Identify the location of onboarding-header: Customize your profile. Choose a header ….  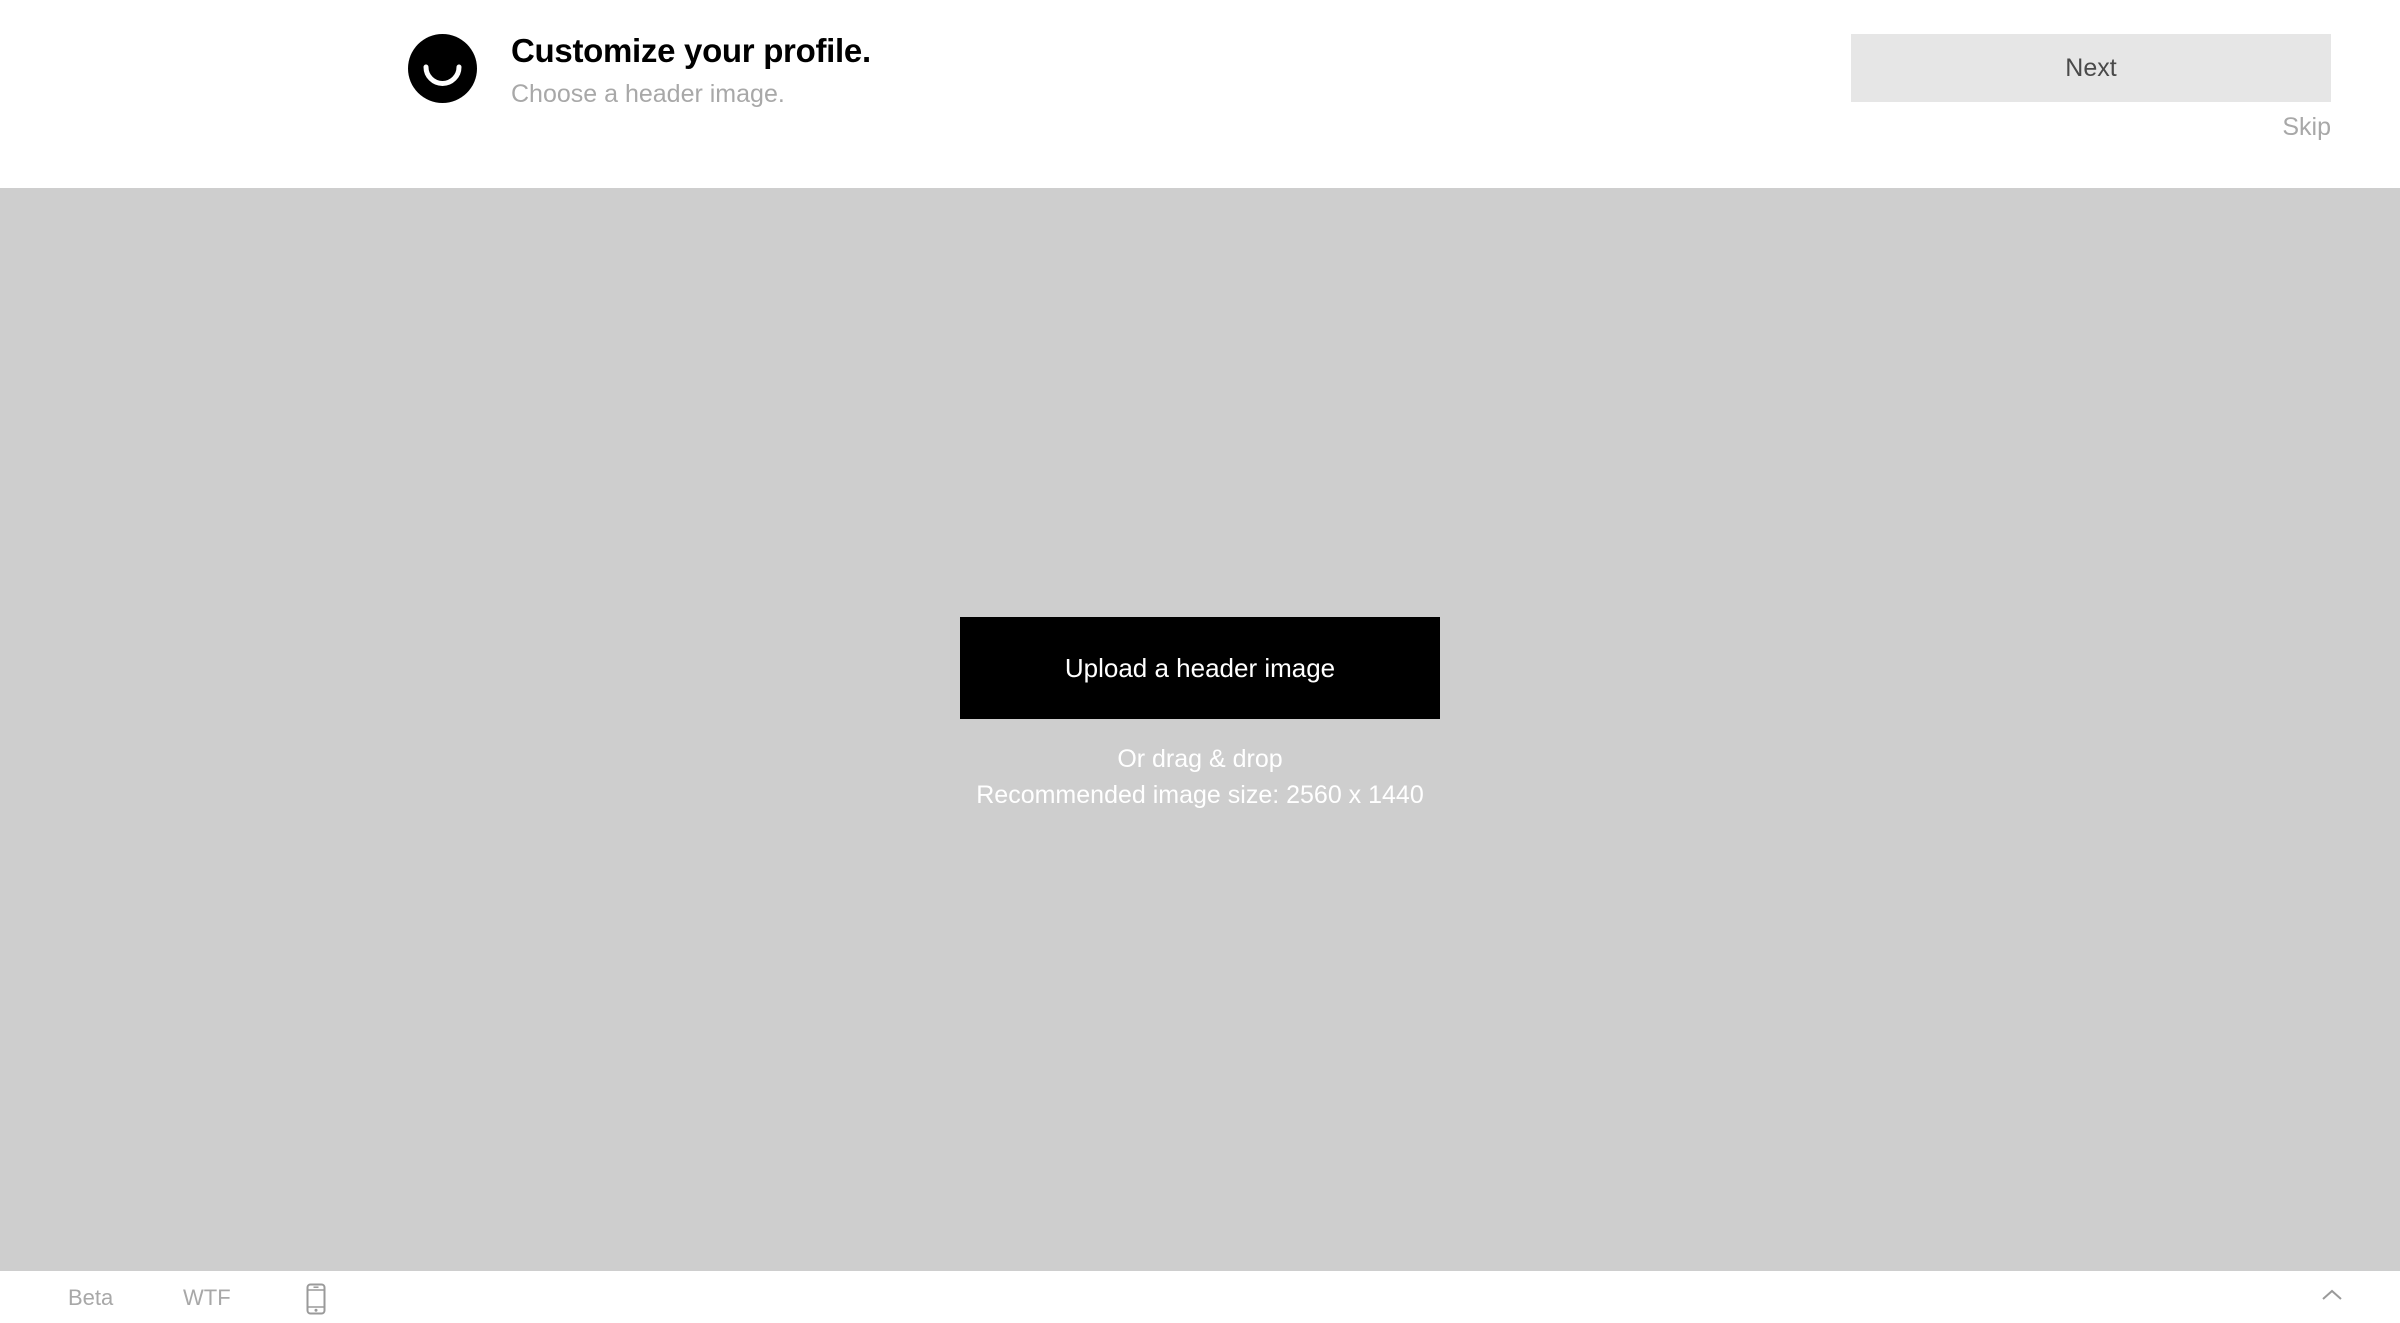
(1200, 94).